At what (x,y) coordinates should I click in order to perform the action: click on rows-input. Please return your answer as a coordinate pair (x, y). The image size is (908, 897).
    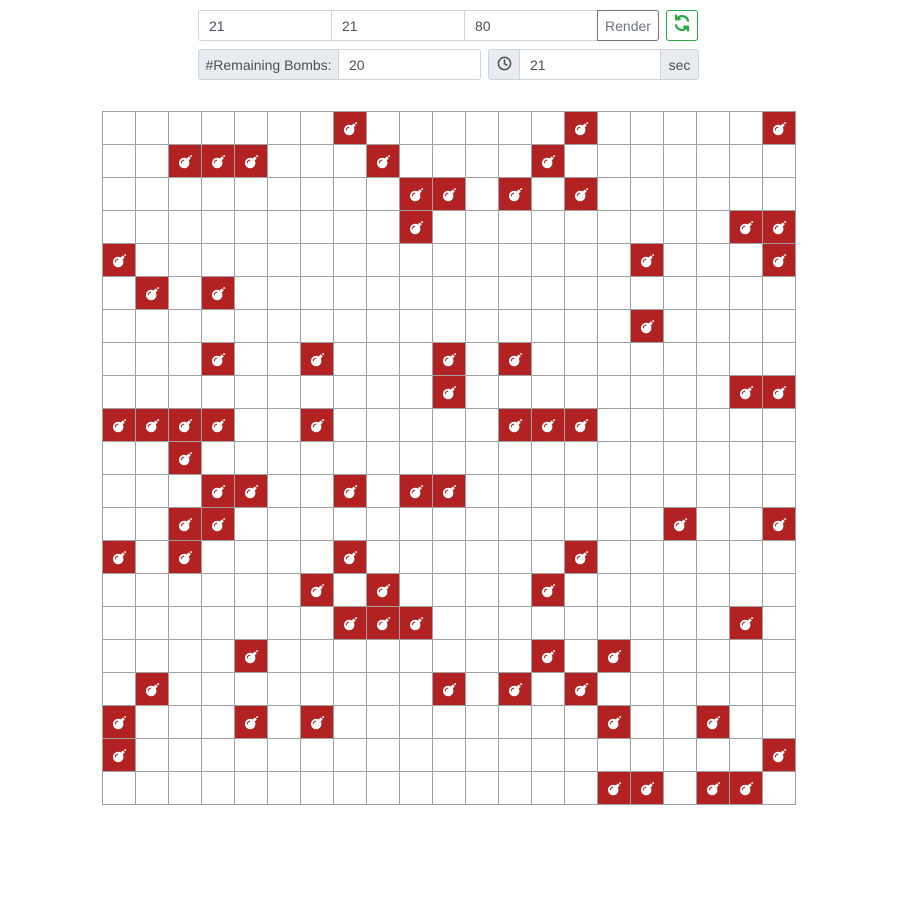
    Looking at the image, I should click on (265, 25).